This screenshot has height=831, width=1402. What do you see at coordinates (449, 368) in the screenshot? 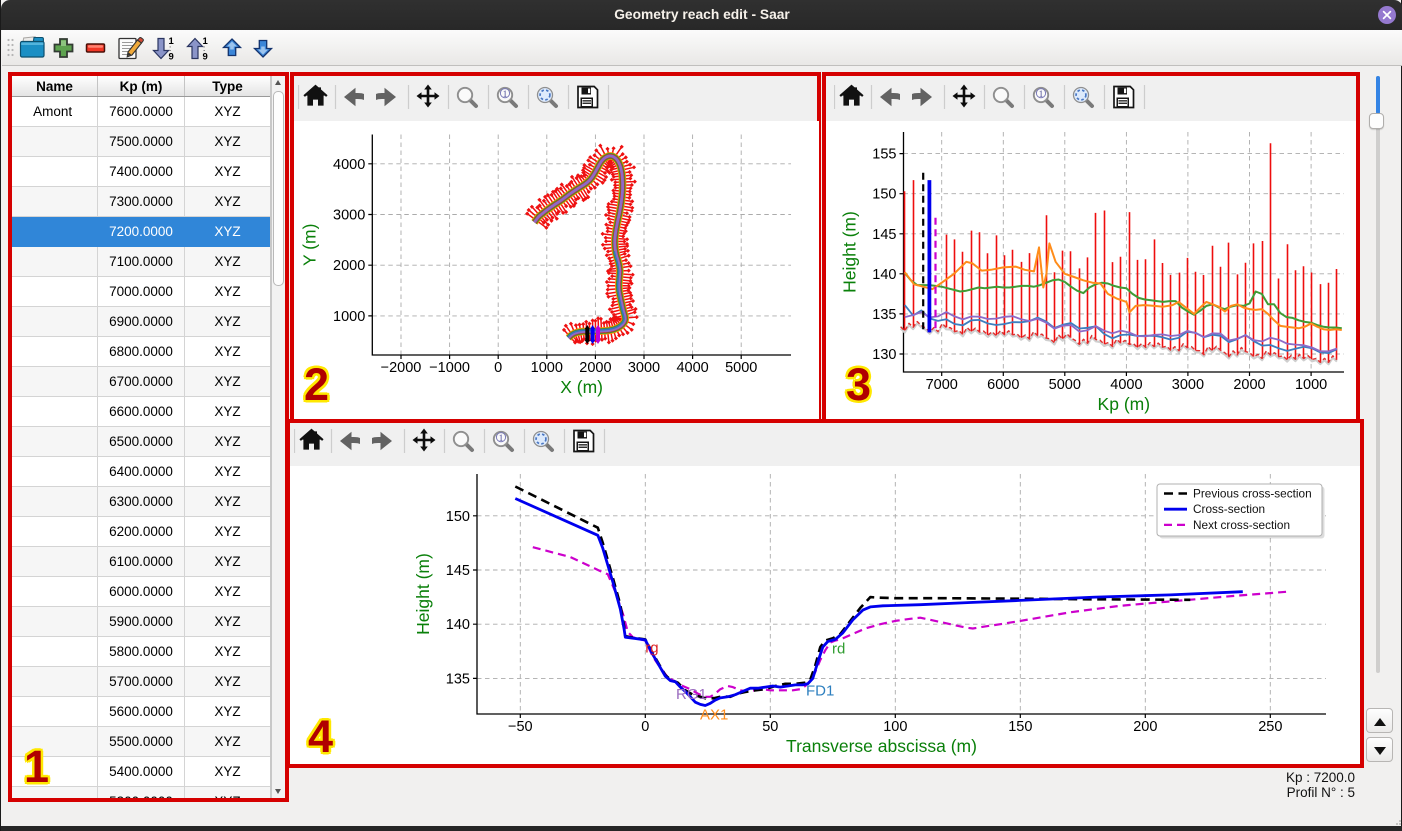
I see `svg-text: −1000` at bounding box center [449, 368].